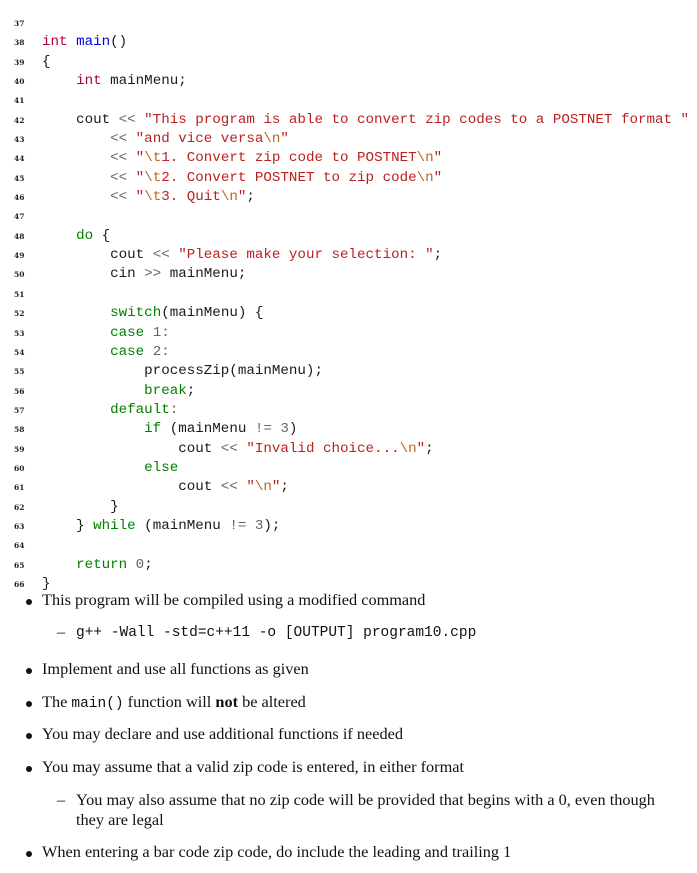  Describe the element at coordinates (348, 468) in the screenshot. I see `code-line: 60 else` at that location.